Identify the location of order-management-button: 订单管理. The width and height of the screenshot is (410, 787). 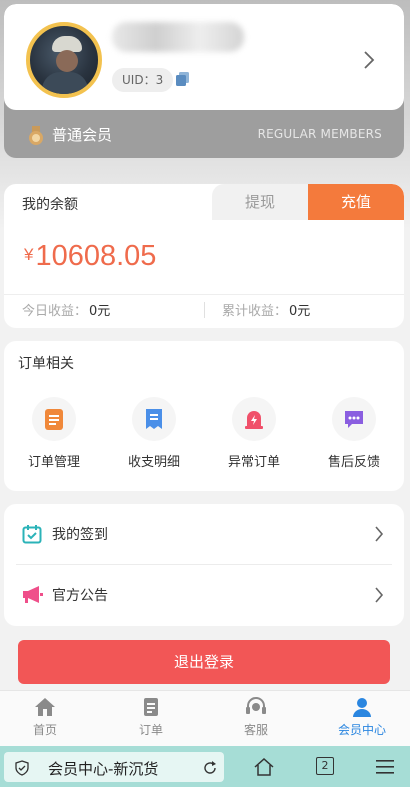
(54, 437).